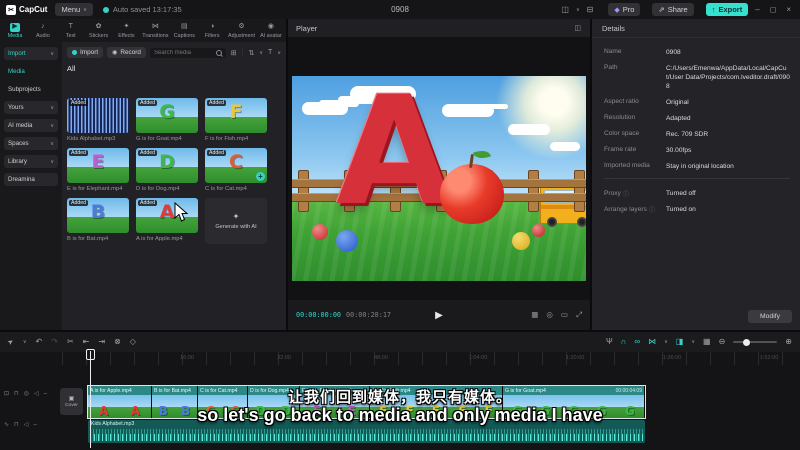  I want to click on tab-transitions: ⋈ Transitions, so click(155, 31).